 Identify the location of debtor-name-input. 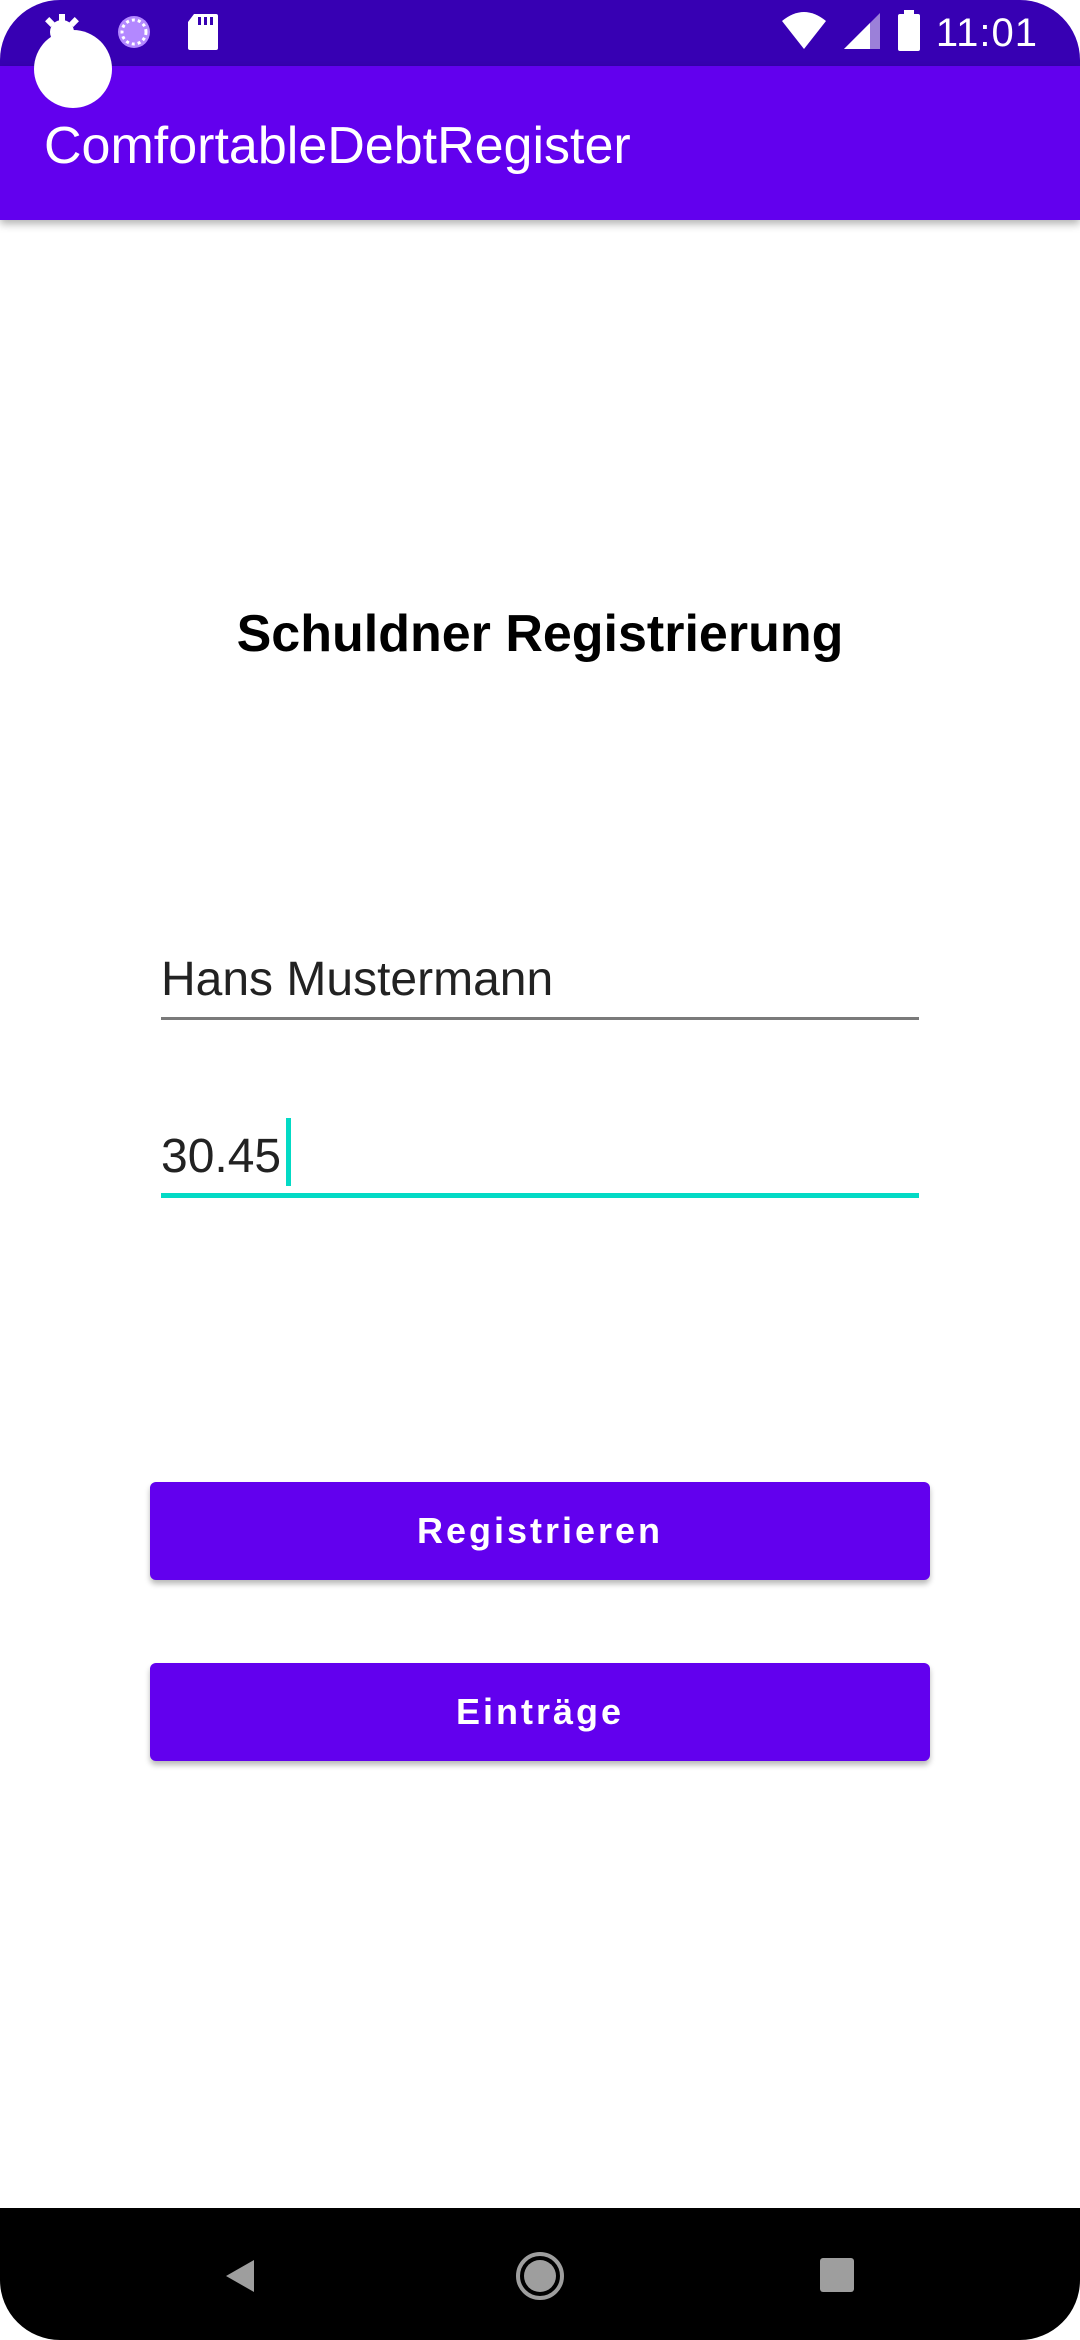
(540, 981).